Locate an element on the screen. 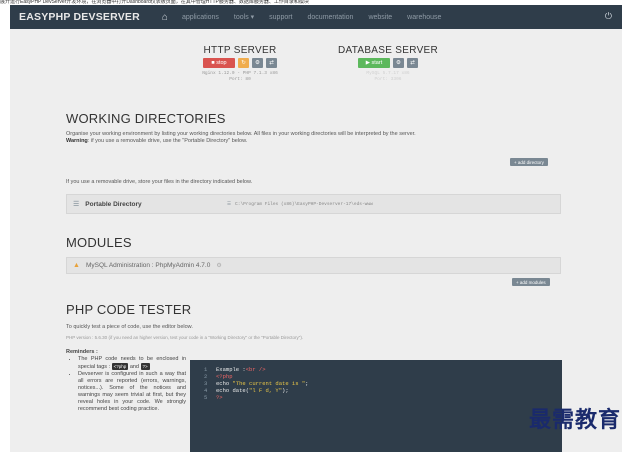  power-icon: ⏻ is located at coordinates (608, 16).